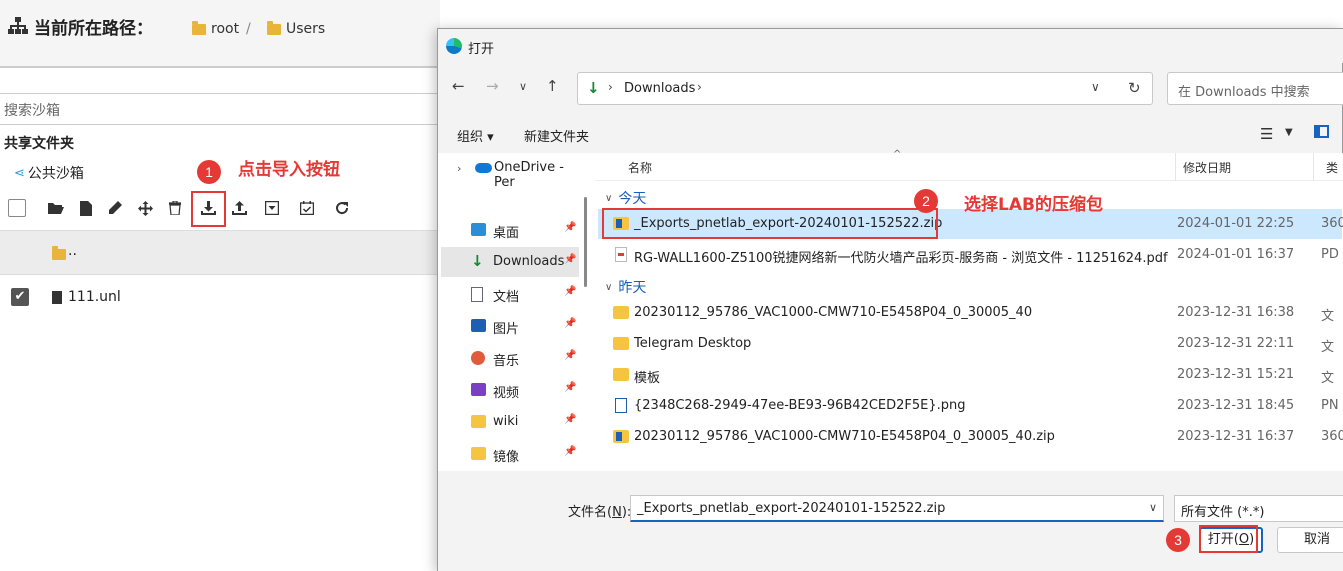 This screenshot has width=1343, height=571. I want to click on back-arrow-icon: ←, so click(458, 86).